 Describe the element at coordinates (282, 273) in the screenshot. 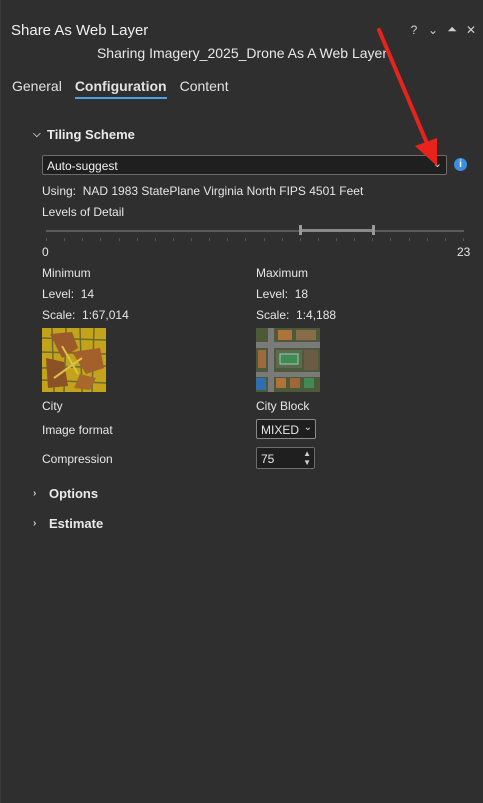

I see `maximum-header: Maximum` at that location.